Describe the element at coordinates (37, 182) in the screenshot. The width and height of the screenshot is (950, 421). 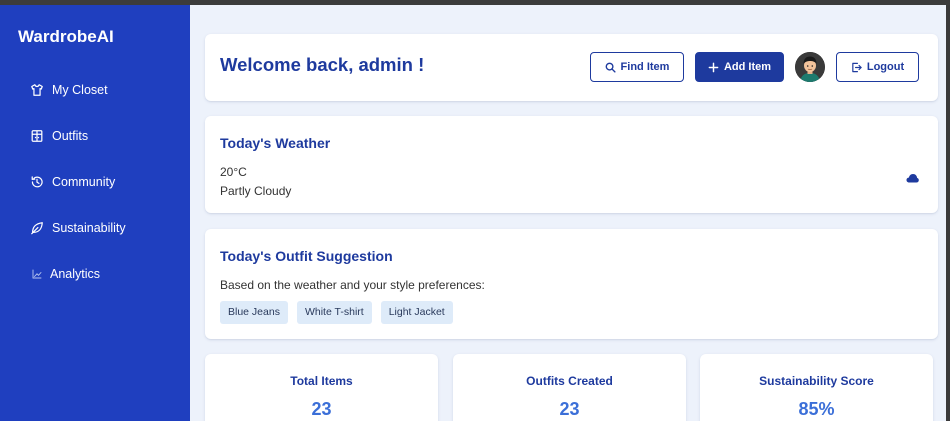
I see `history-icon` at that location.